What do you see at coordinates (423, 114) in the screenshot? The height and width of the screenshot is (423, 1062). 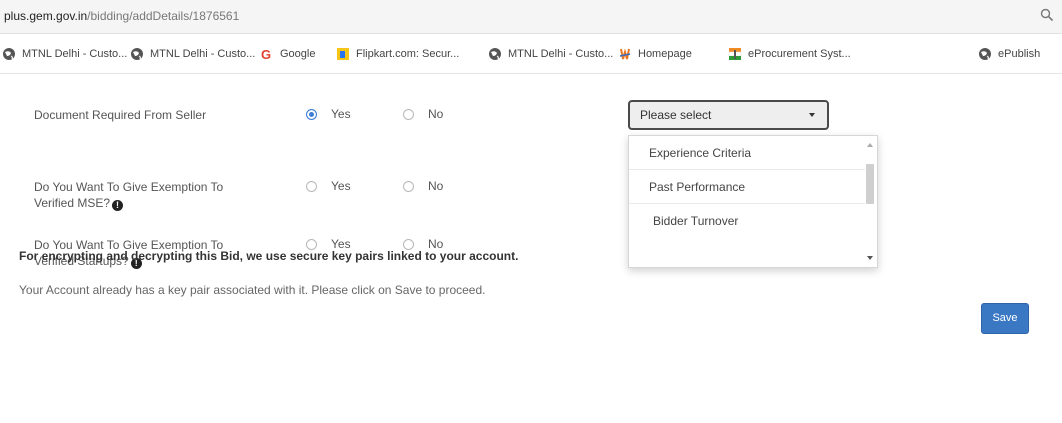 I see `document-required-no: No` at bounding box center [423, 114].